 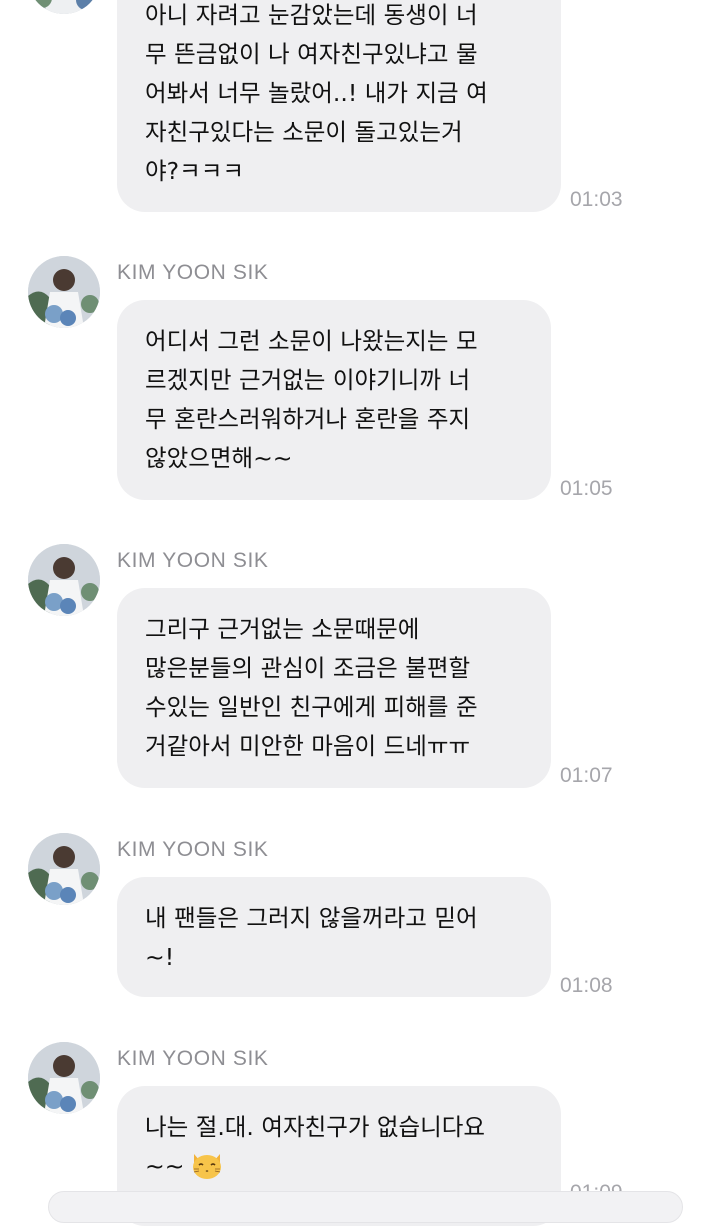 I want to click on message-timestamp: 01:03, so click(x=596, y=199).